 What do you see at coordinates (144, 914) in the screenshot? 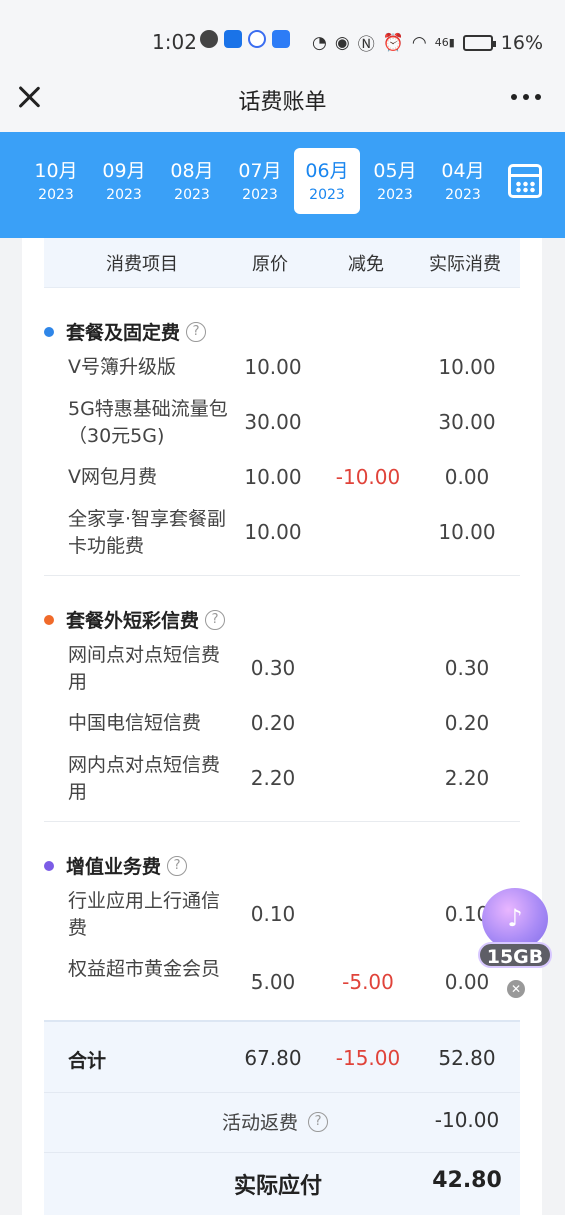
I see `row-item-name: 行业应用上行通信费` at bounding box center [144, 914].